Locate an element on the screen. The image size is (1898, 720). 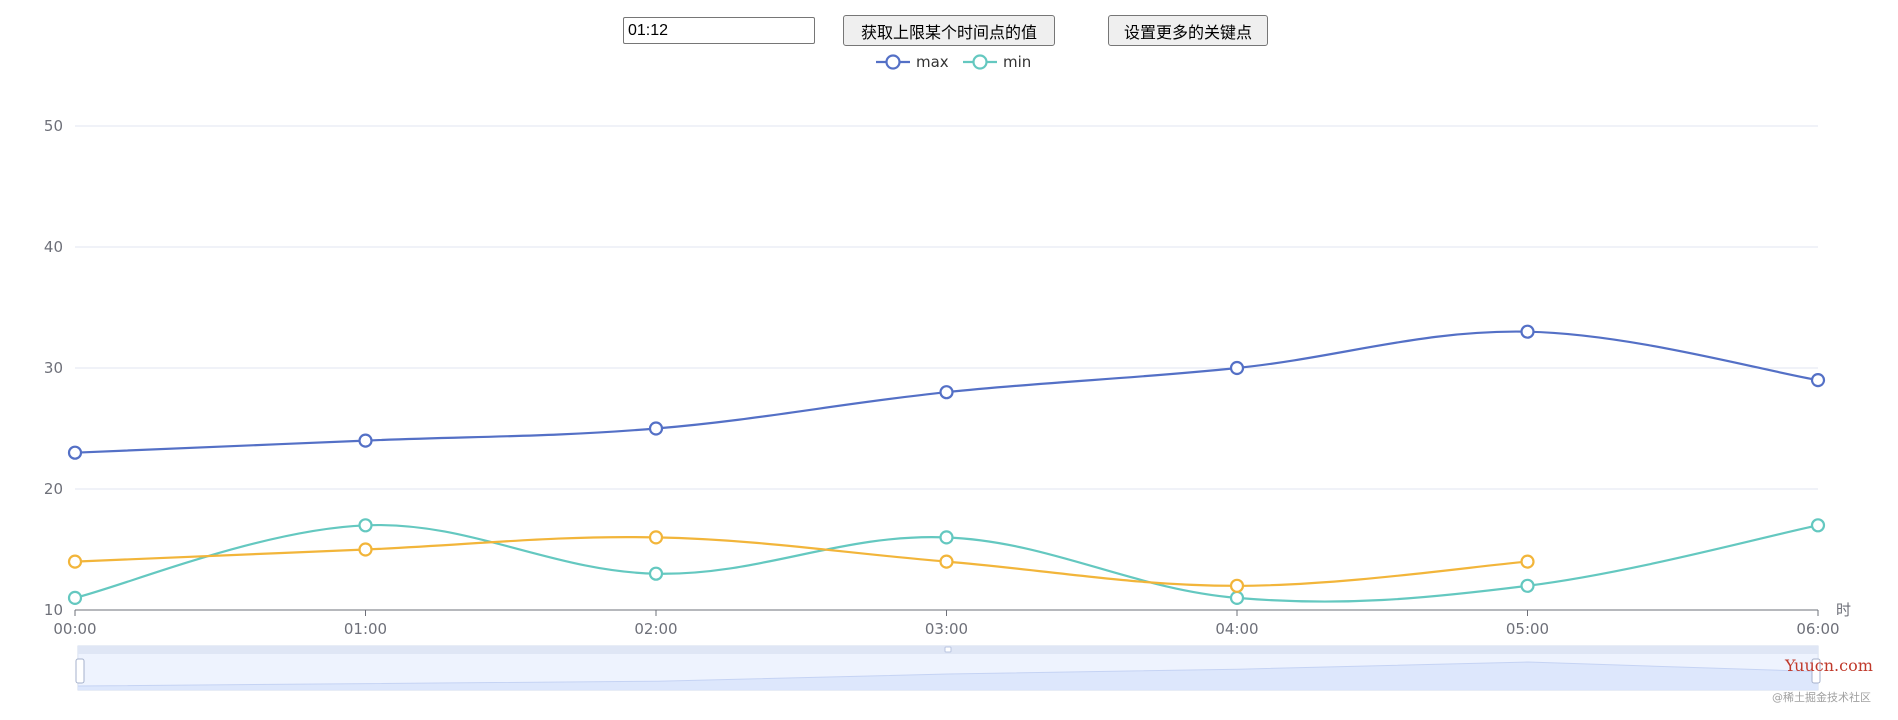
legend-label-min: min is located at coordinates (1017, 62).